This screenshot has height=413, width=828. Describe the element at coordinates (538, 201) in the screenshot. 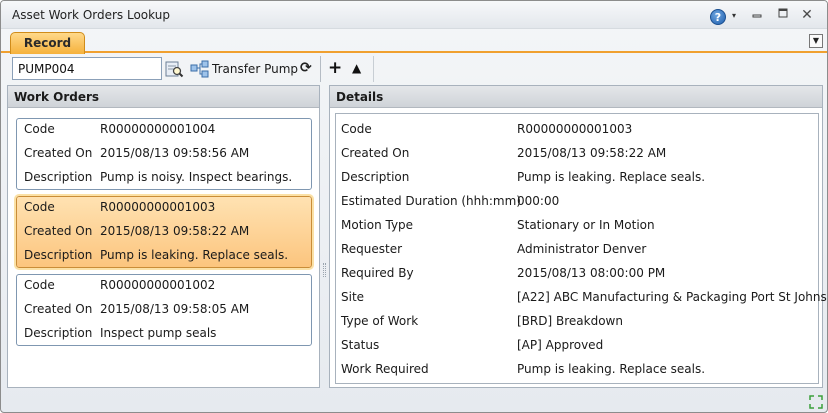

I see `detail-value: 000:00` at that location.